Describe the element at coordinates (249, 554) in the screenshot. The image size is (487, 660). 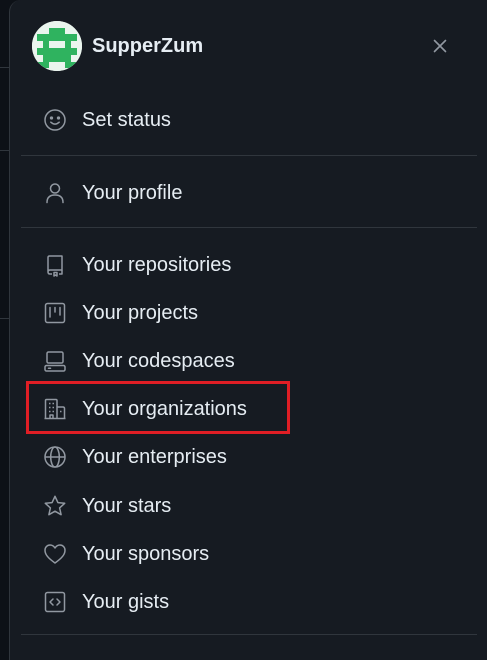
I see `menu-item-your-sponsors: Your sponsors` at that location.